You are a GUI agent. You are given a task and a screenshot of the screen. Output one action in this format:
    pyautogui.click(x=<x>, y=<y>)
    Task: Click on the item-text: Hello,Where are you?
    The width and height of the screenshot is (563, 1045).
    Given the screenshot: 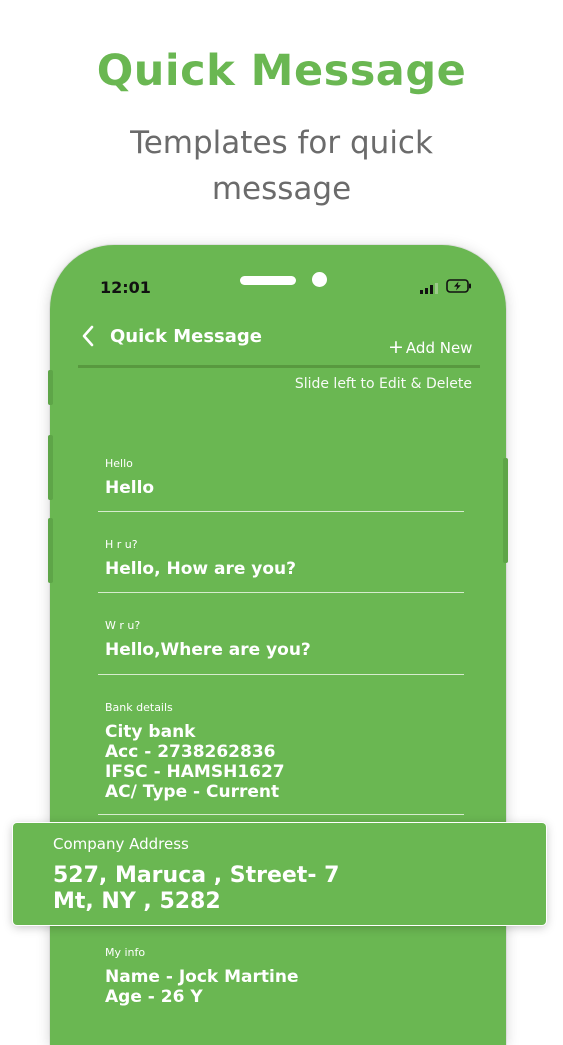 What is the action you would take?
    pyautogui.click(x=208, y=650)
    